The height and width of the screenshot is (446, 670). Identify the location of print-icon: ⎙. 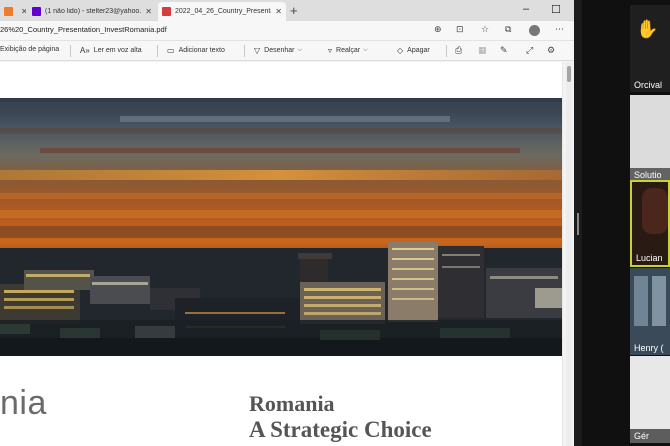
(458, 50).